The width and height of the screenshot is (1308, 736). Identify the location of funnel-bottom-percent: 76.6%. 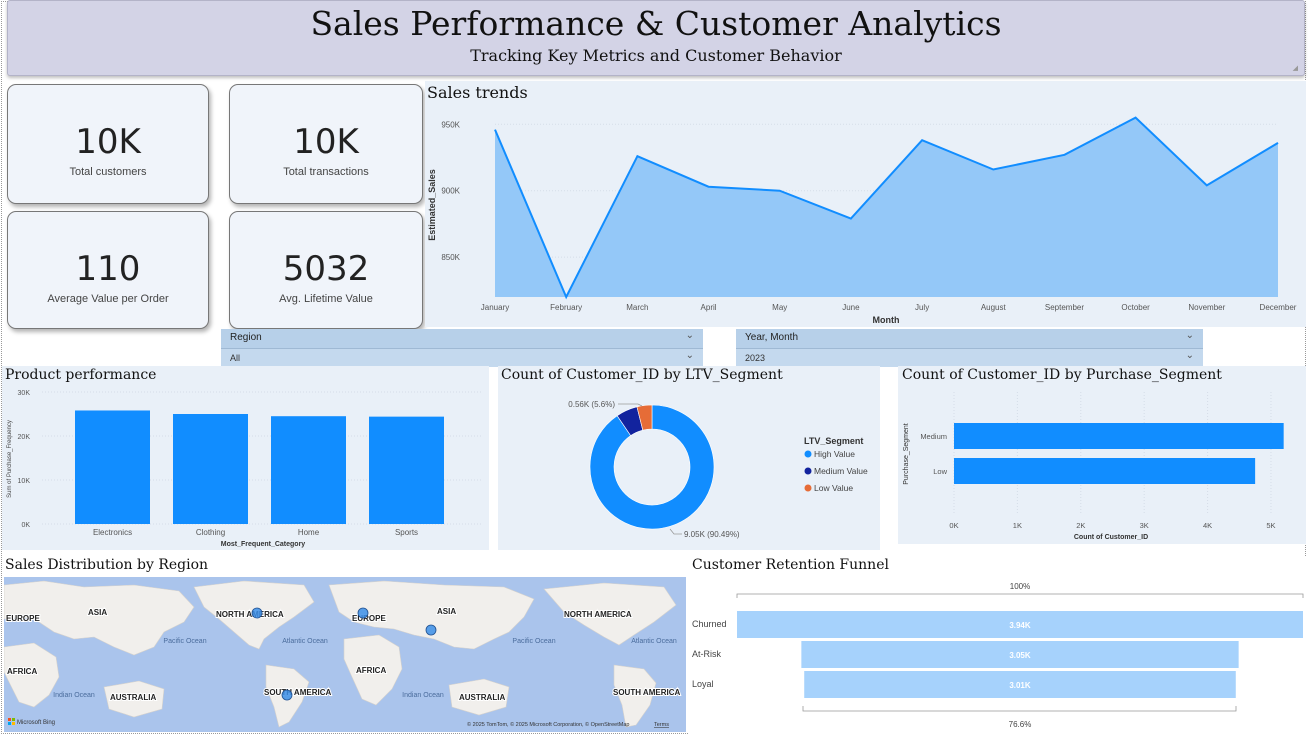
(1020, 724).